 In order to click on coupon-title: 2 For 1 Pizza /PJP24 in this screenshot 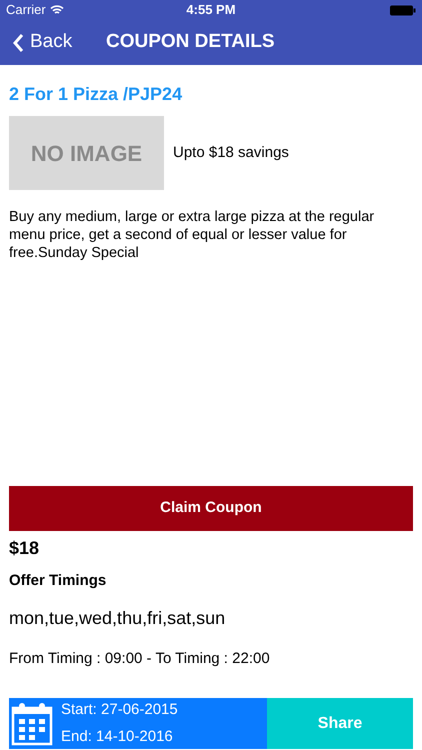, I will do `click(96, 94)`.